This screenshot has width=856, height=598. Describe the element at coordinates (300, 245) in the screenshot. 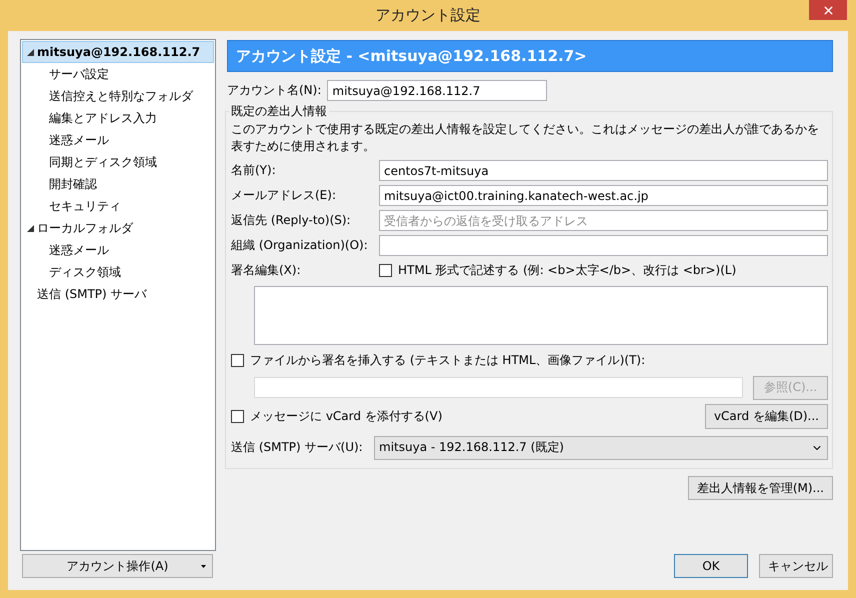

I see `field-label: 組織 (Organization)(O):` at that location.